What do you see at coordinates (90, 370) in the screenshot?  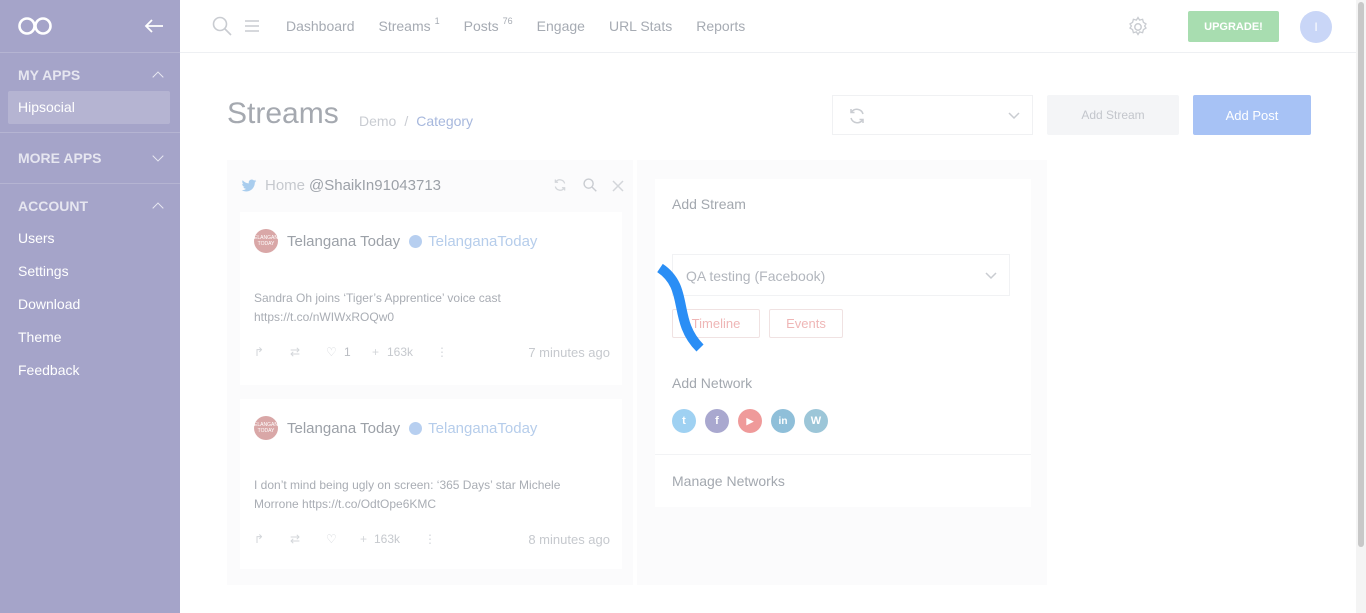 I see `sidebar-item-feedback: Feedback` at bounding box center [90, 370].